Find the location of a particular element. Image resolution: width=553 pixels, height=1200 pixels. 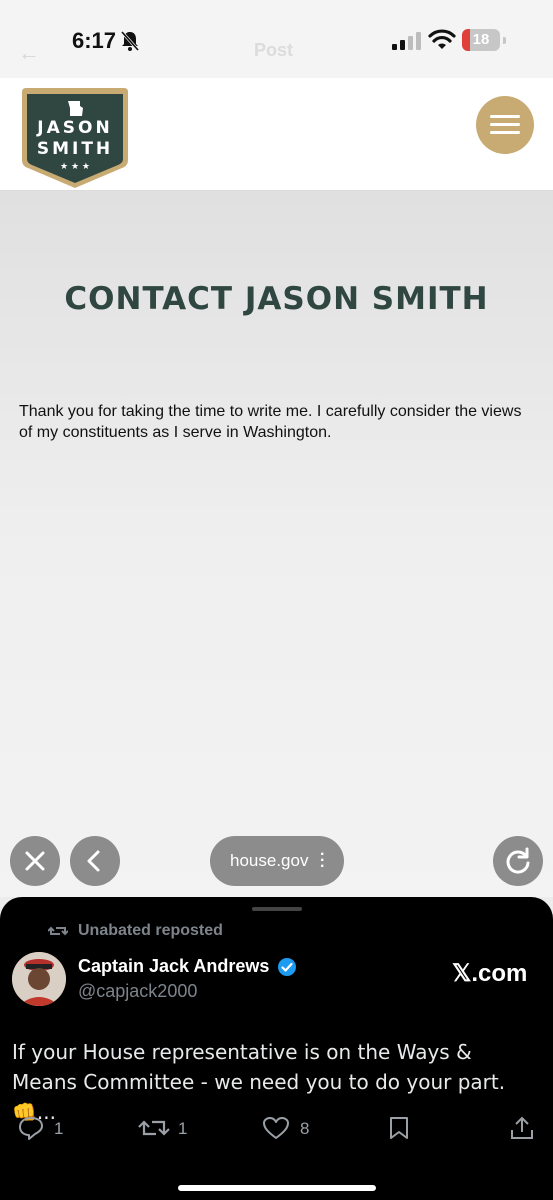

jason-smith-logo: JASON SMITH ★ ★ ★ is located at coordinates (75, 138).